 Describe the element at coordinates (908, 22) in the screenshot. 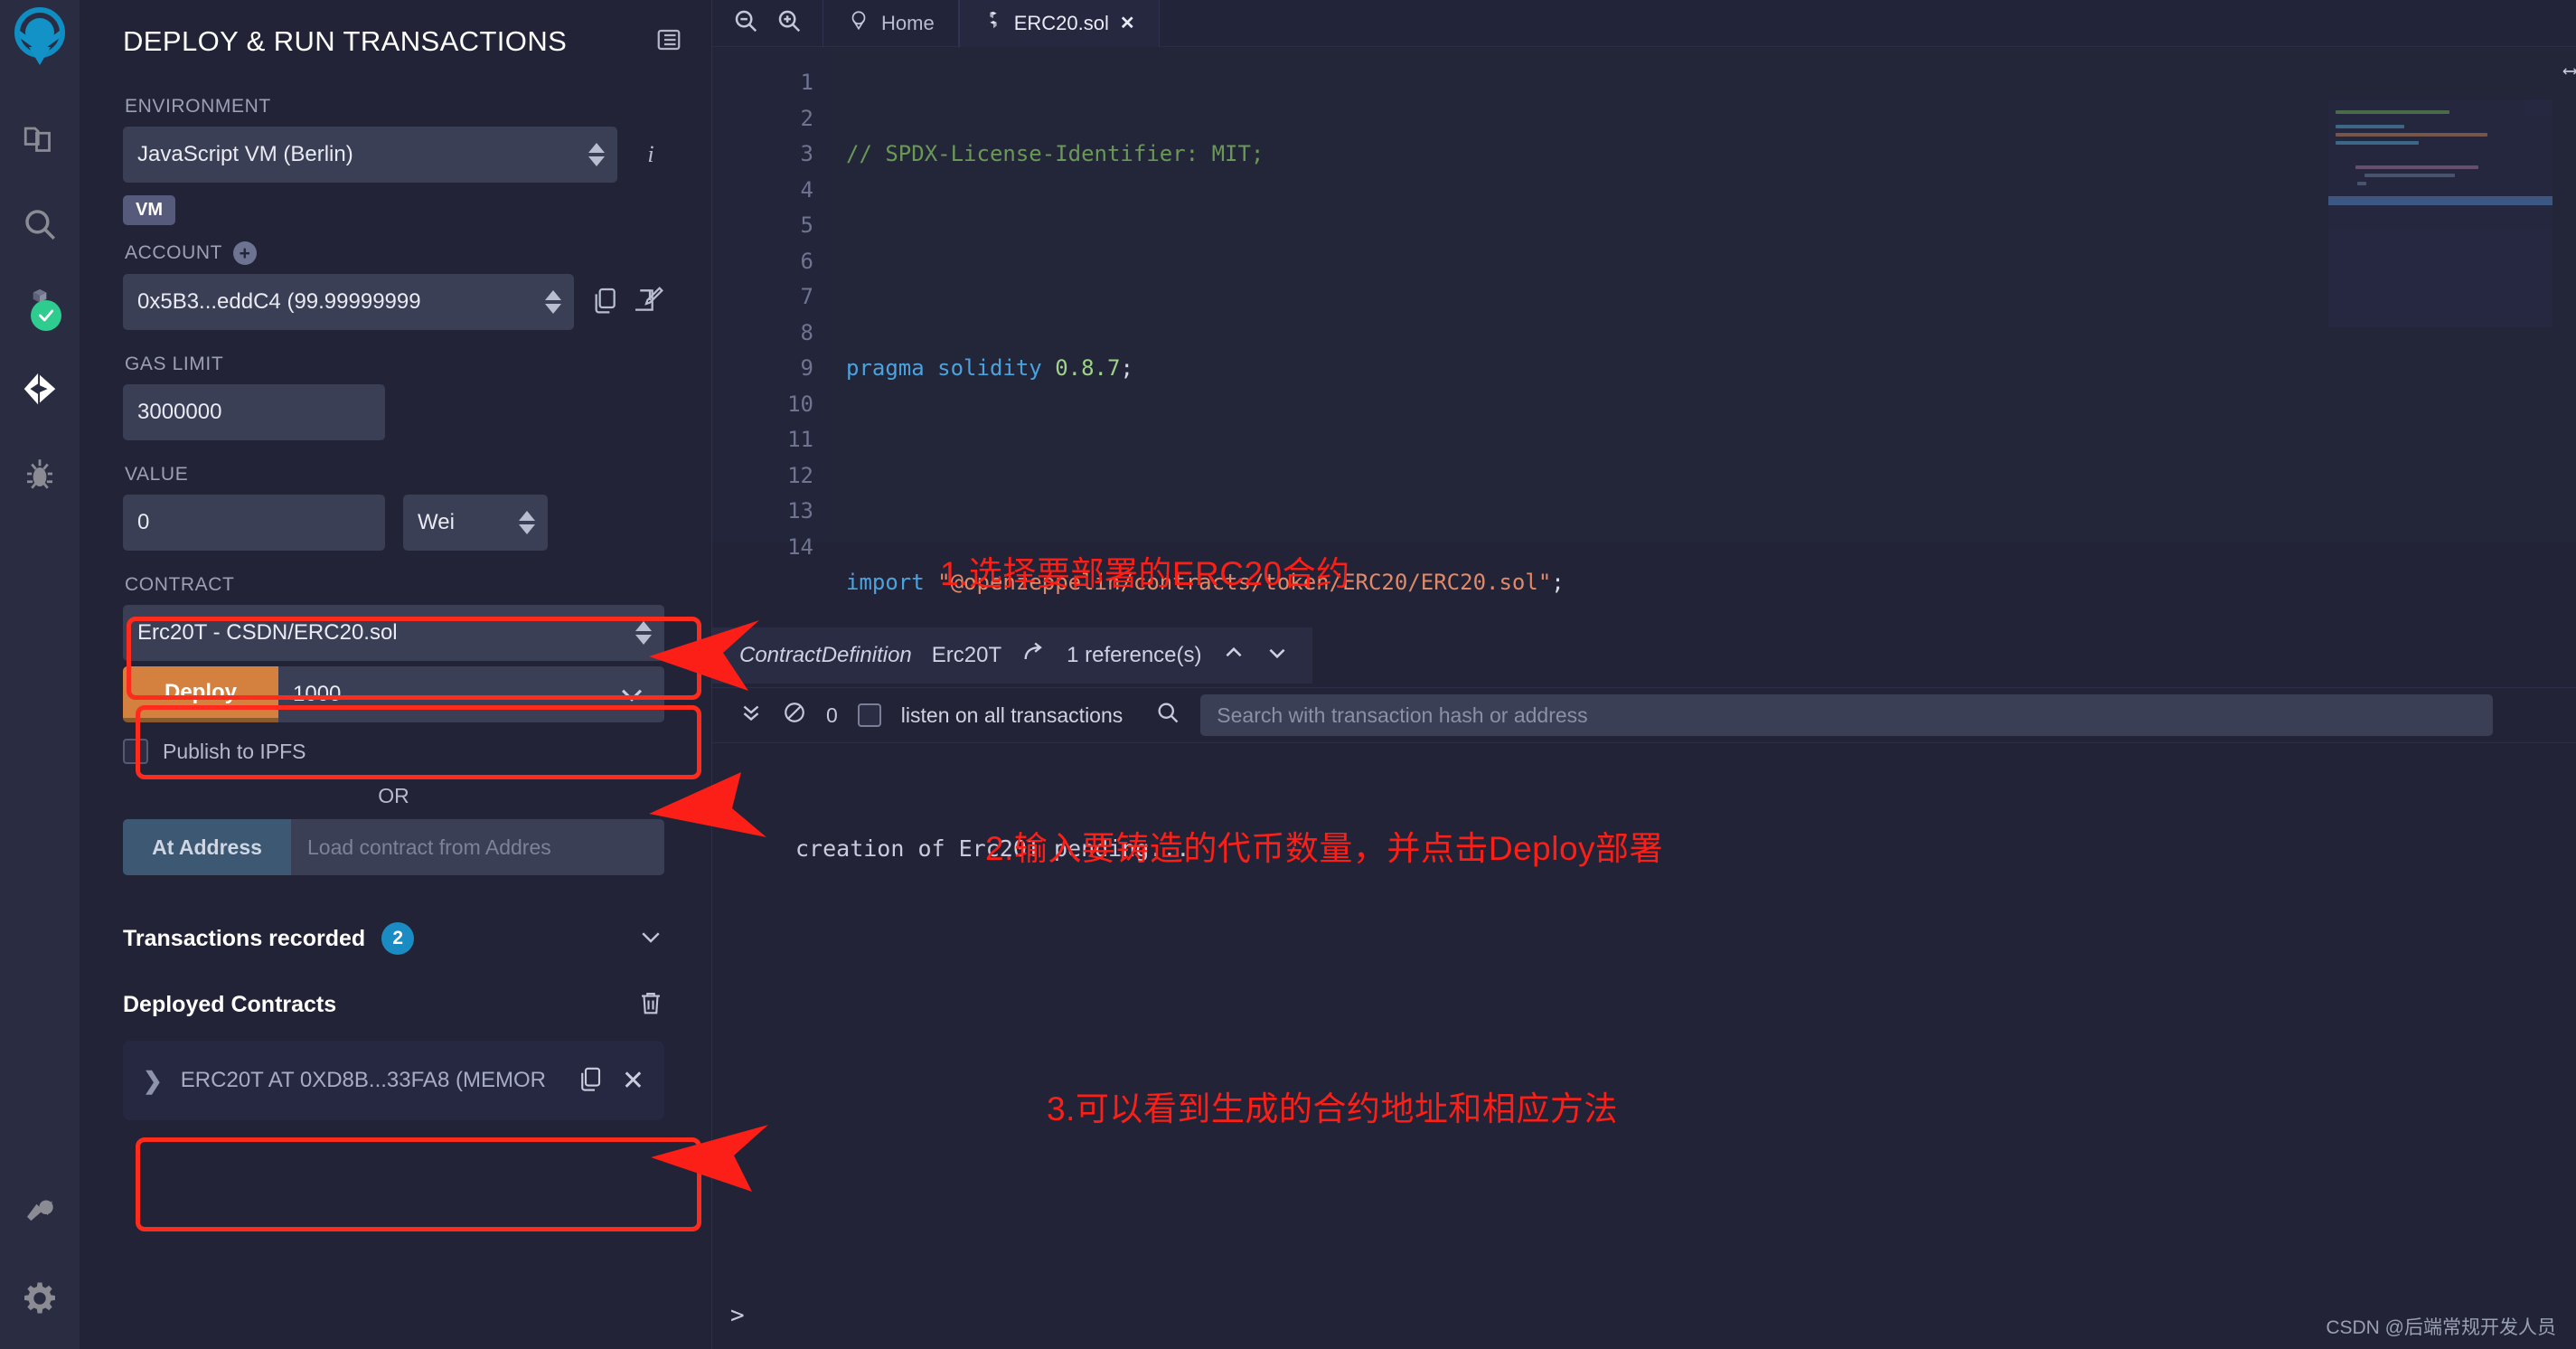

I see `tab-home-label: Home` at that location.